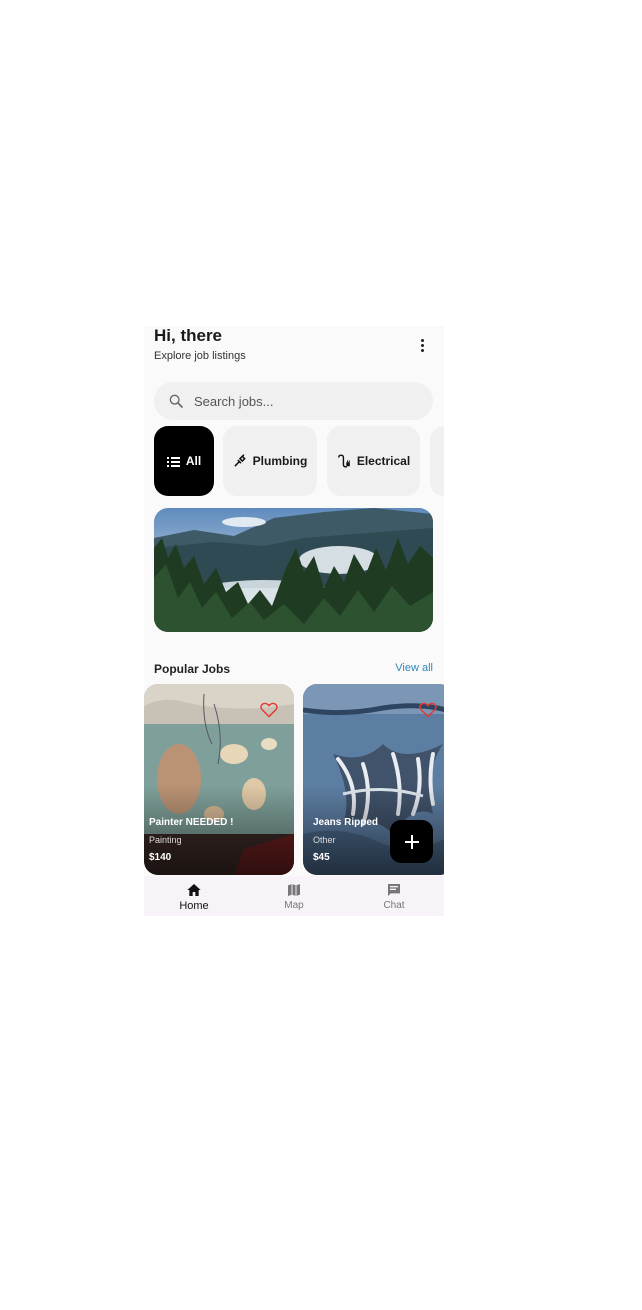 The width and height of the screenshot is (642, 1310). I want to click on category-chip-all: All, so click(184, 461).